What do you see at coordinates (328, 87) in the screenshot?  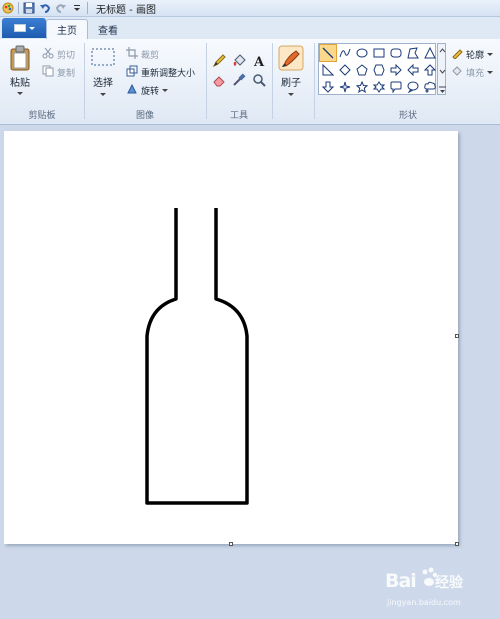 I see `down-arrow-shape-icon` at bounding box center [328, 87].